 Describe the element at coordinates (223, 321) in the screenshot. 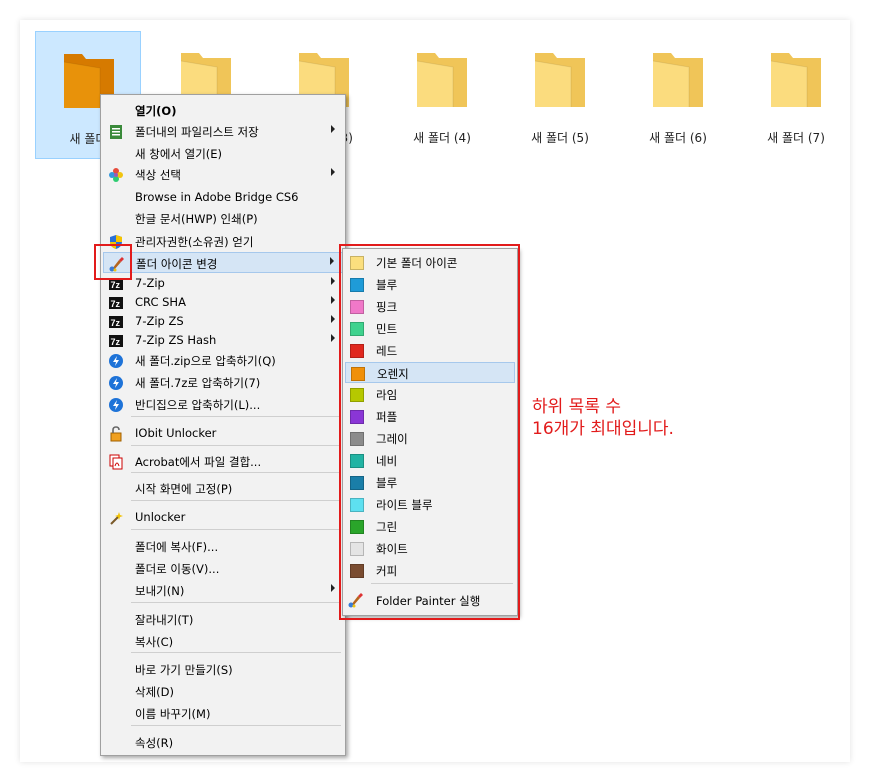

I see `context-menu-item: 7z 7-Zip ZS` at that location.